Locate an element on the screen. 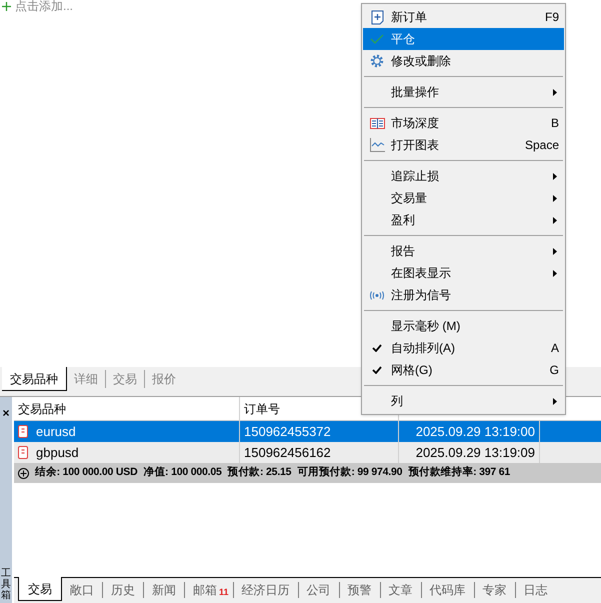  panel-tab: 交易 is located at coordinates (124, 379).